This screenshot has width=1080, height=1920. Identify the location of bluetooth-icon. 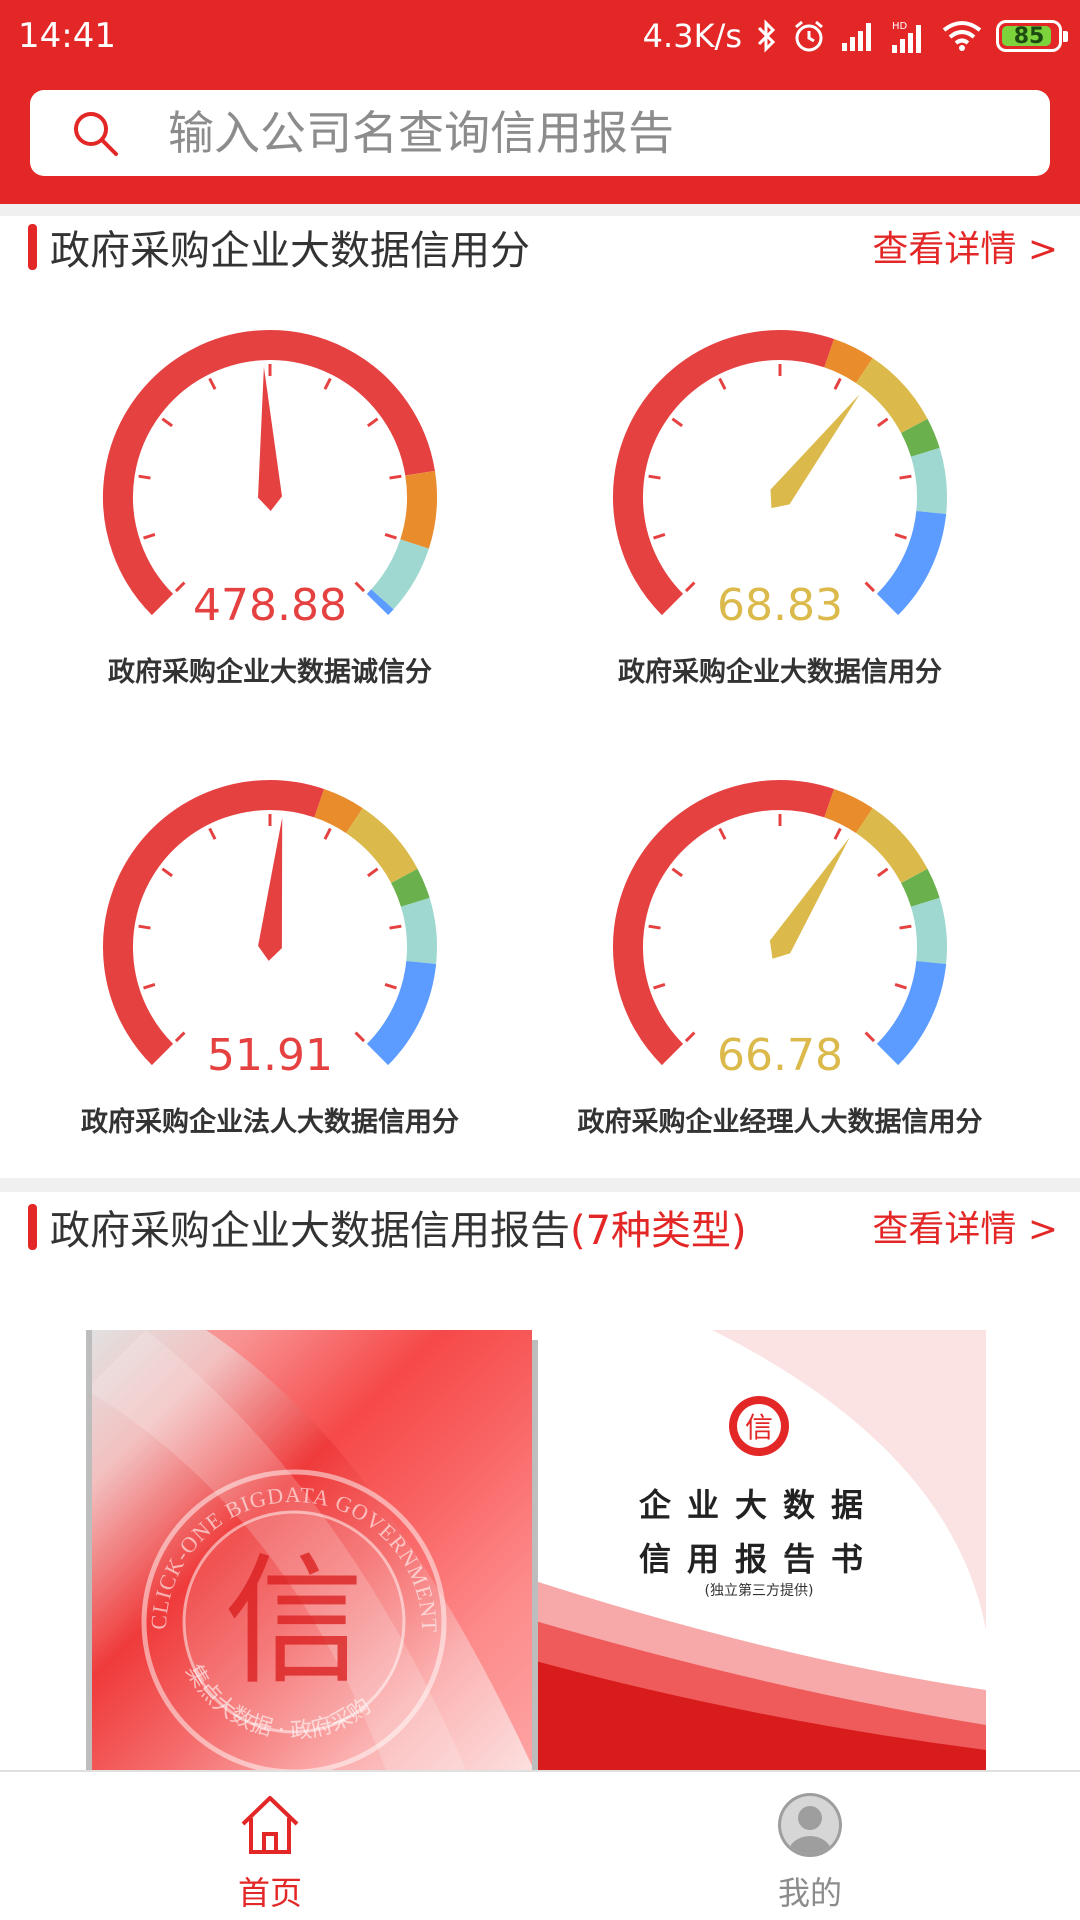
(767, 36).